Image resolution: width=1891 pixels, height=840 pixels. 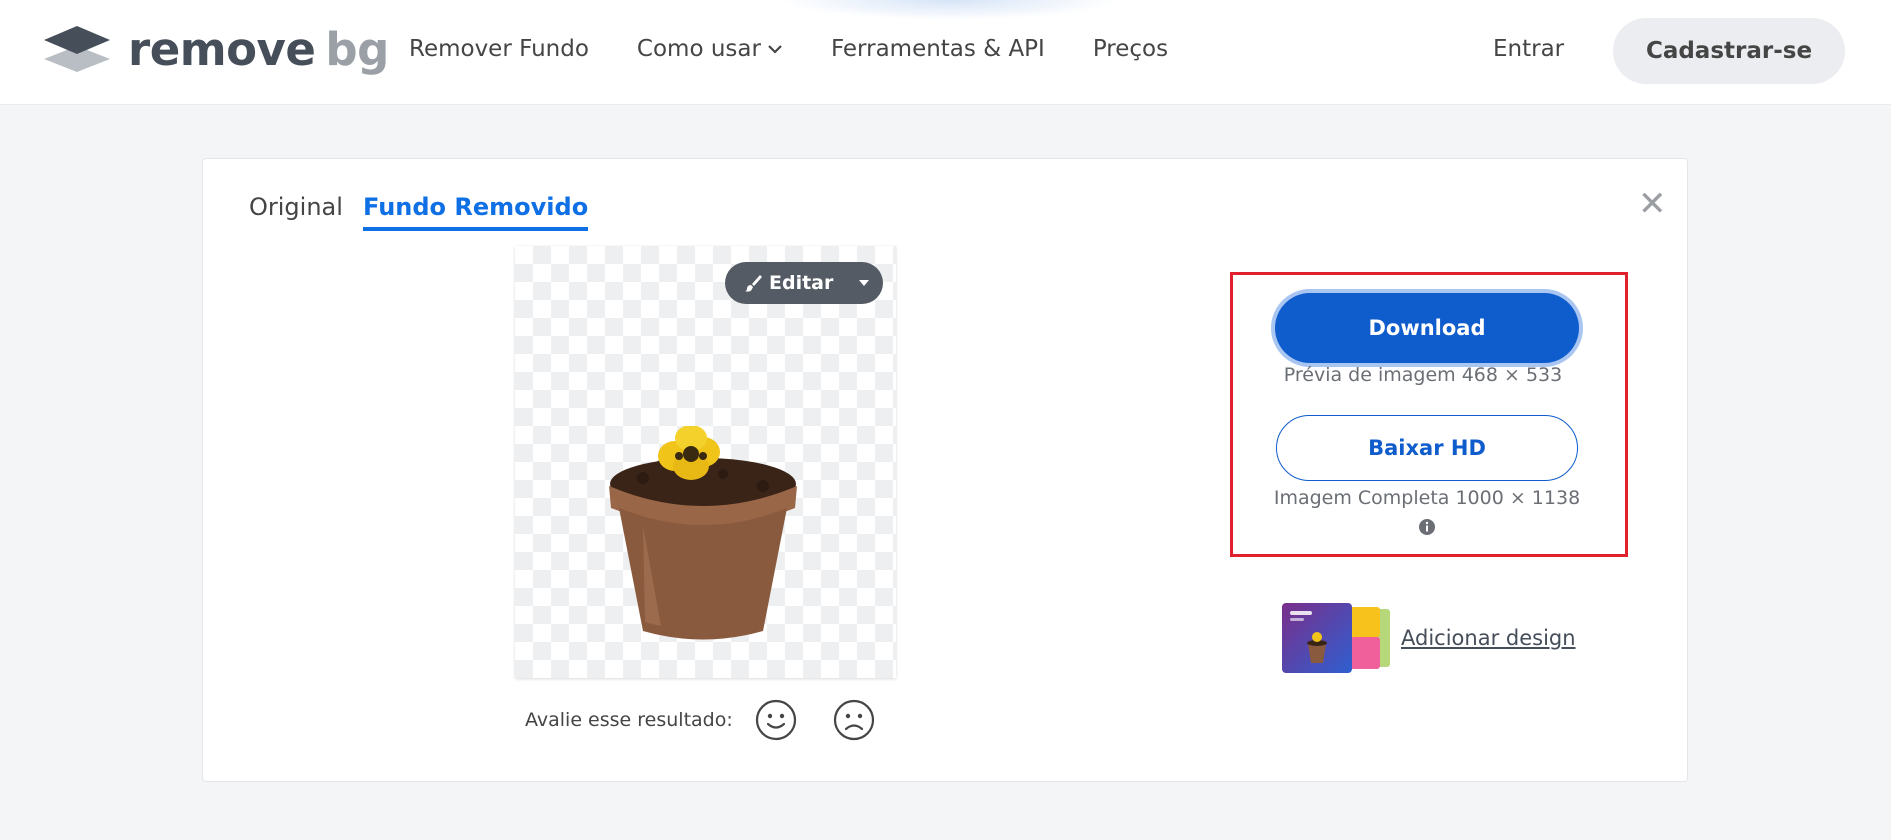 I want to click on header-glow, so click(x=950, y=10).